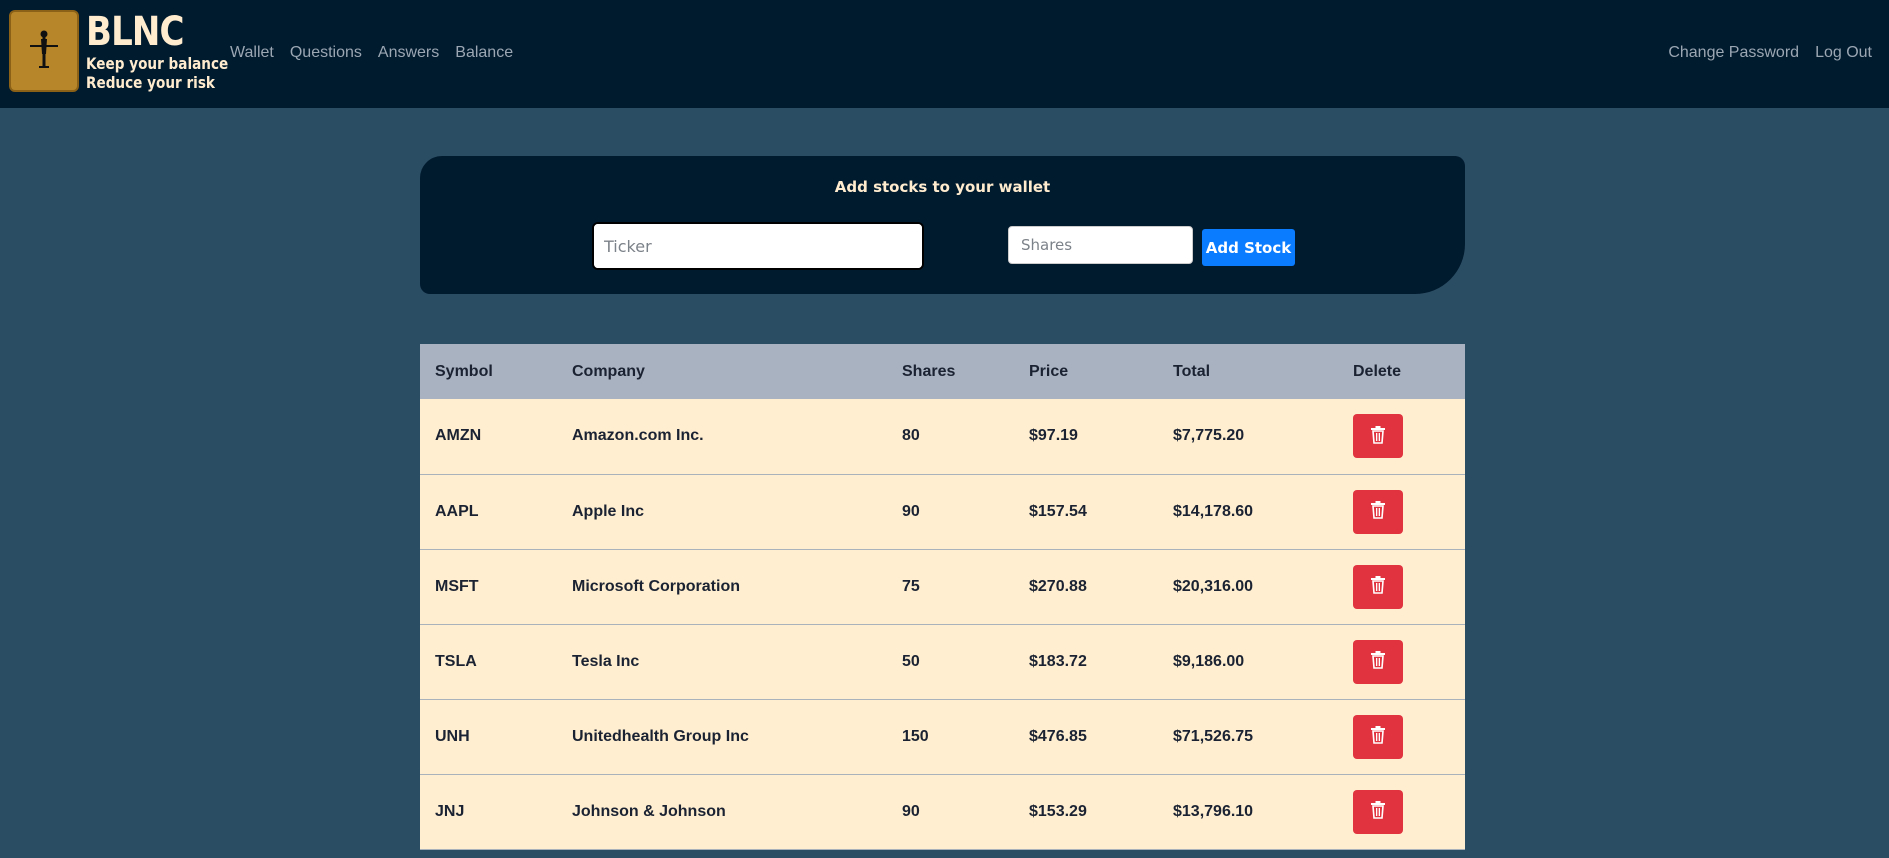  Describe the element at coordinates (1049, 371) in the screenshot. I see `header-price: Price` at that location.